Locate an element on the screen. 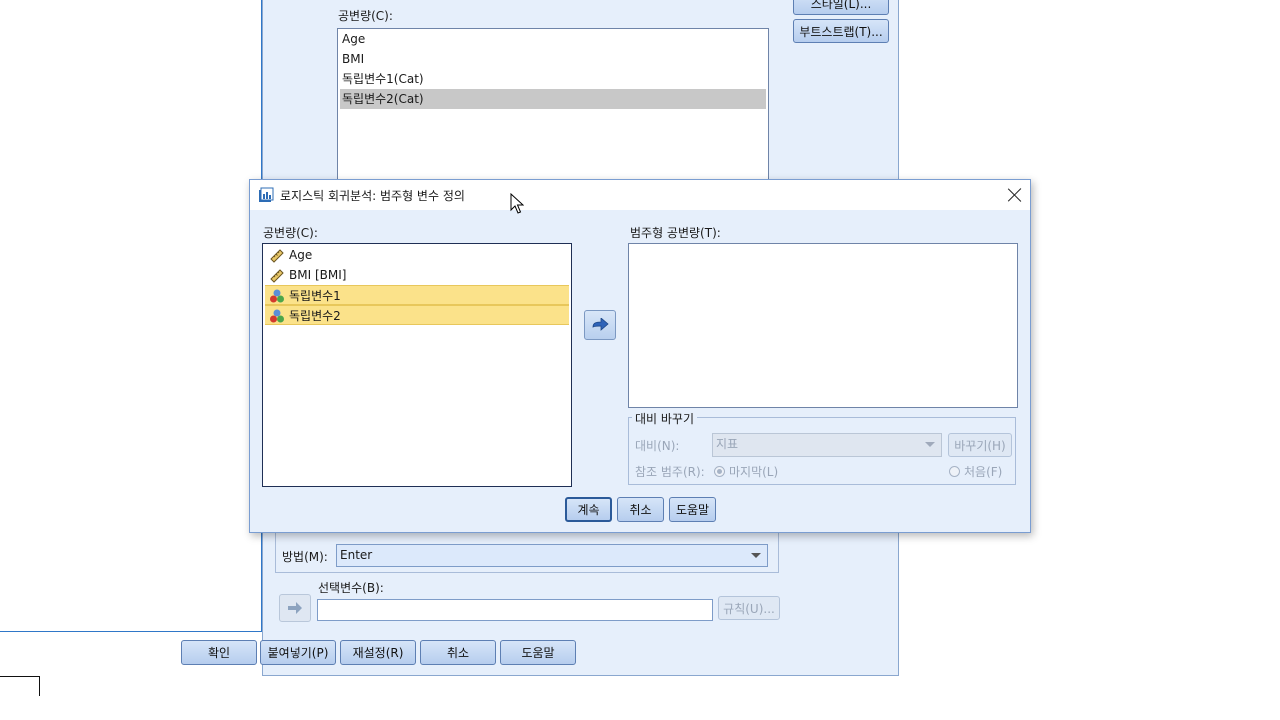 The height and width of the screenshot is (720, 1280). categorical-covariates-list is located at coordinates (823, 325).